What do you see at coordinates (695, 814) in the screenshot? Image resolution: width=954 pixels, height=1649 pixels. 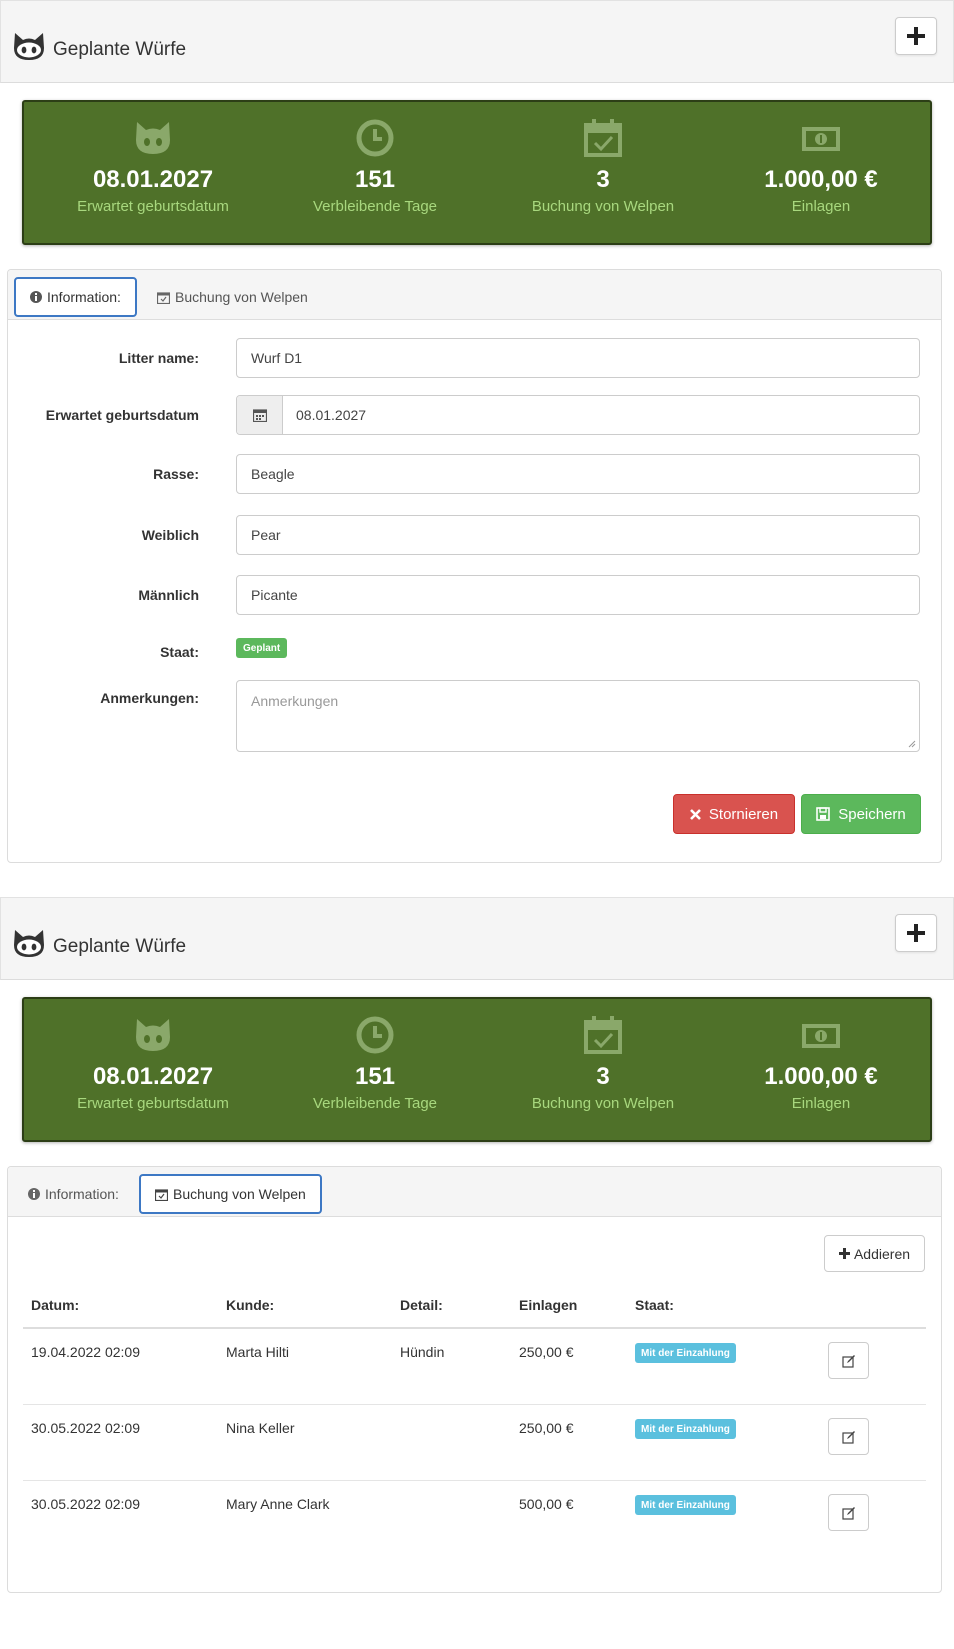 I see `close-icon` at bounding box center [695, 814].